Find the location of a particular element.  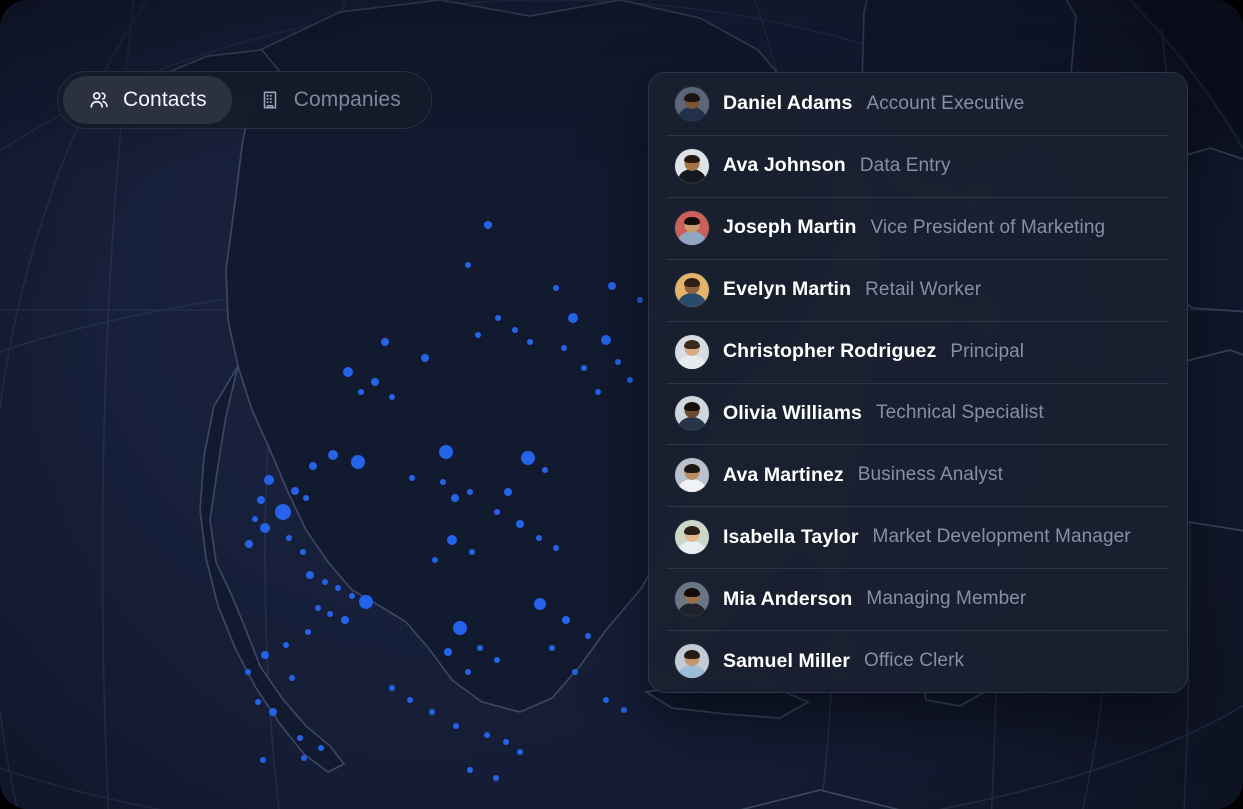

avatar-joseph-martin is located at coordinates (692, 227).